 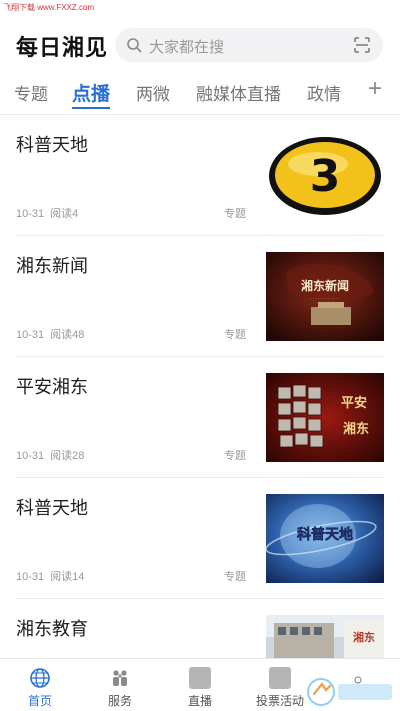 I want to click on thumb-text: 科普天地, so click(x=325, y=534).